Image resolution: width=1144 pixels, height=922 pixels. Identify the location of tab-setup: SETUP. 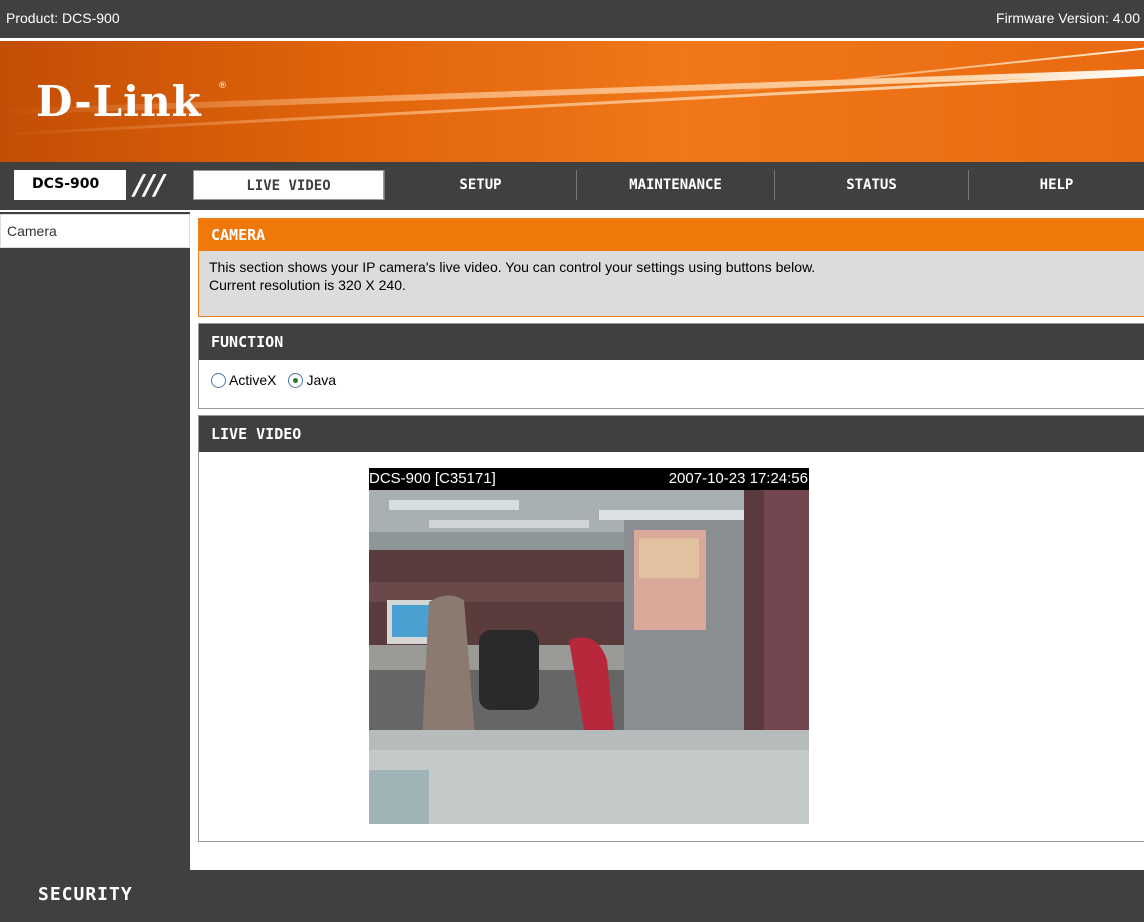
(480, 185).